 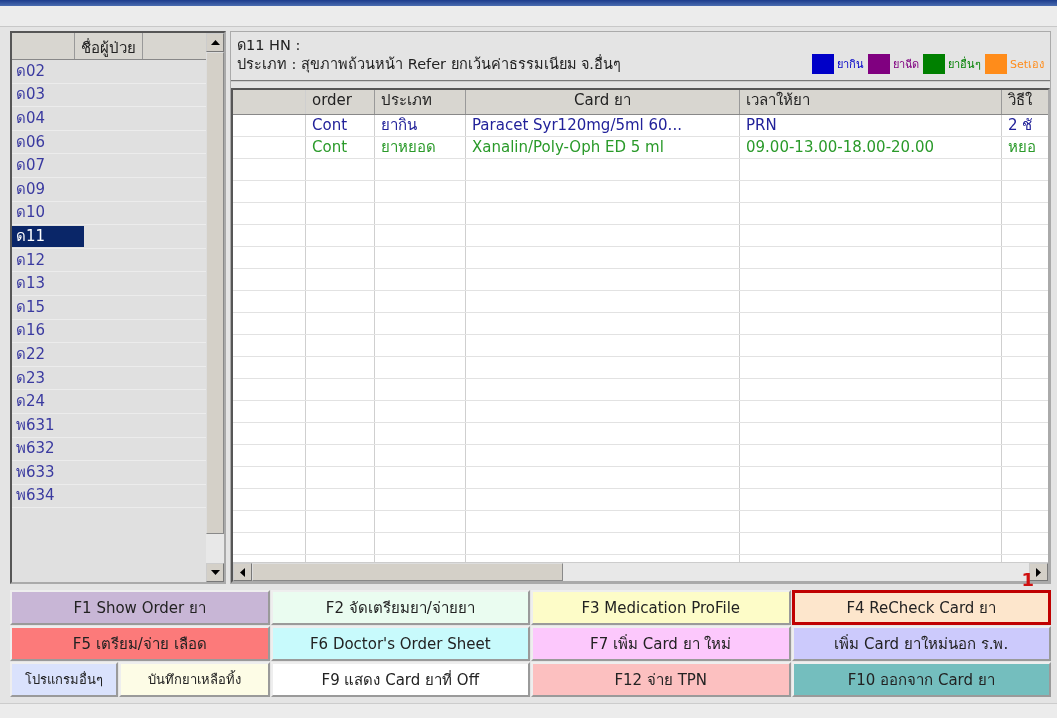 I want to click on patient-item: ด13, so click(x=48, y=284).